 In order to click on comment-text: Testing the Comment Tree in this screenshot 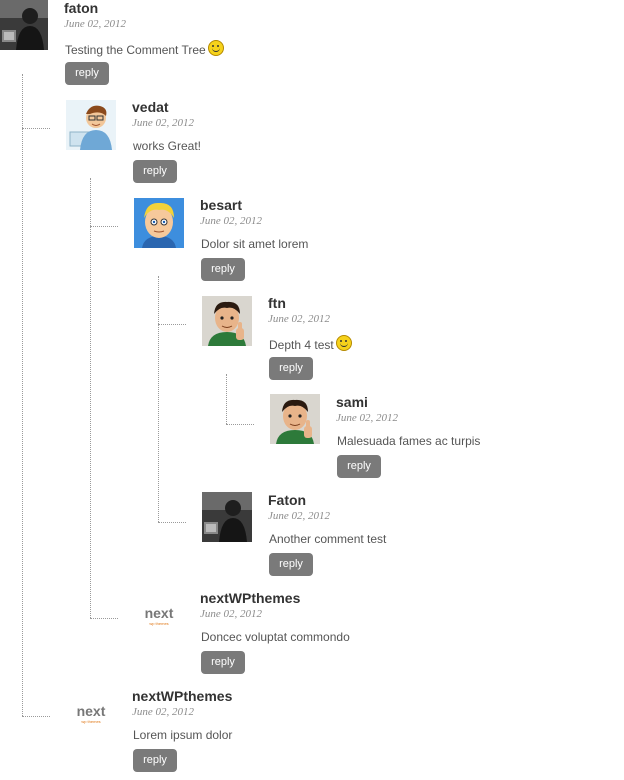, I will do `click(144, 48)`.